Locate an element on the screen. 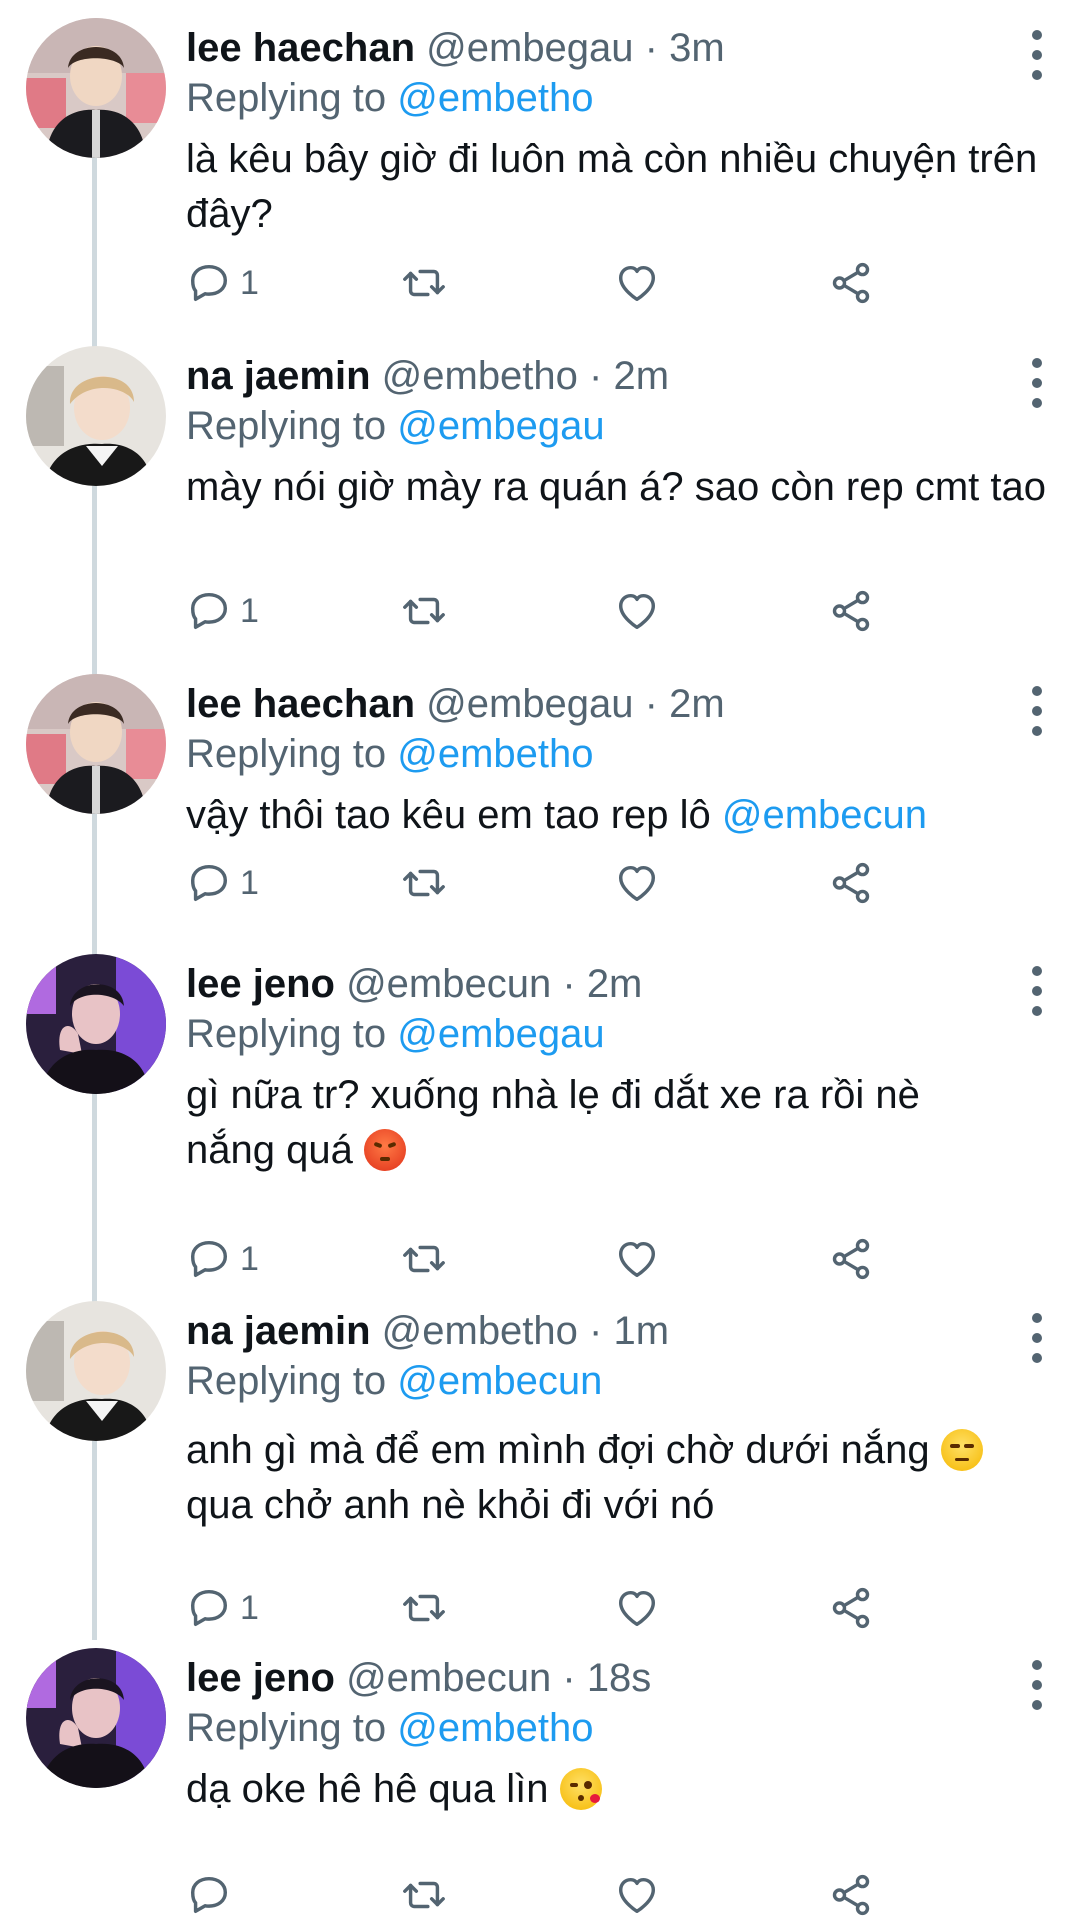 The width and height of the screenshot is (1091, 1920). tweet-text: vậy thôi tao kêu em tao rep lô is located at coordinates (448, 815).